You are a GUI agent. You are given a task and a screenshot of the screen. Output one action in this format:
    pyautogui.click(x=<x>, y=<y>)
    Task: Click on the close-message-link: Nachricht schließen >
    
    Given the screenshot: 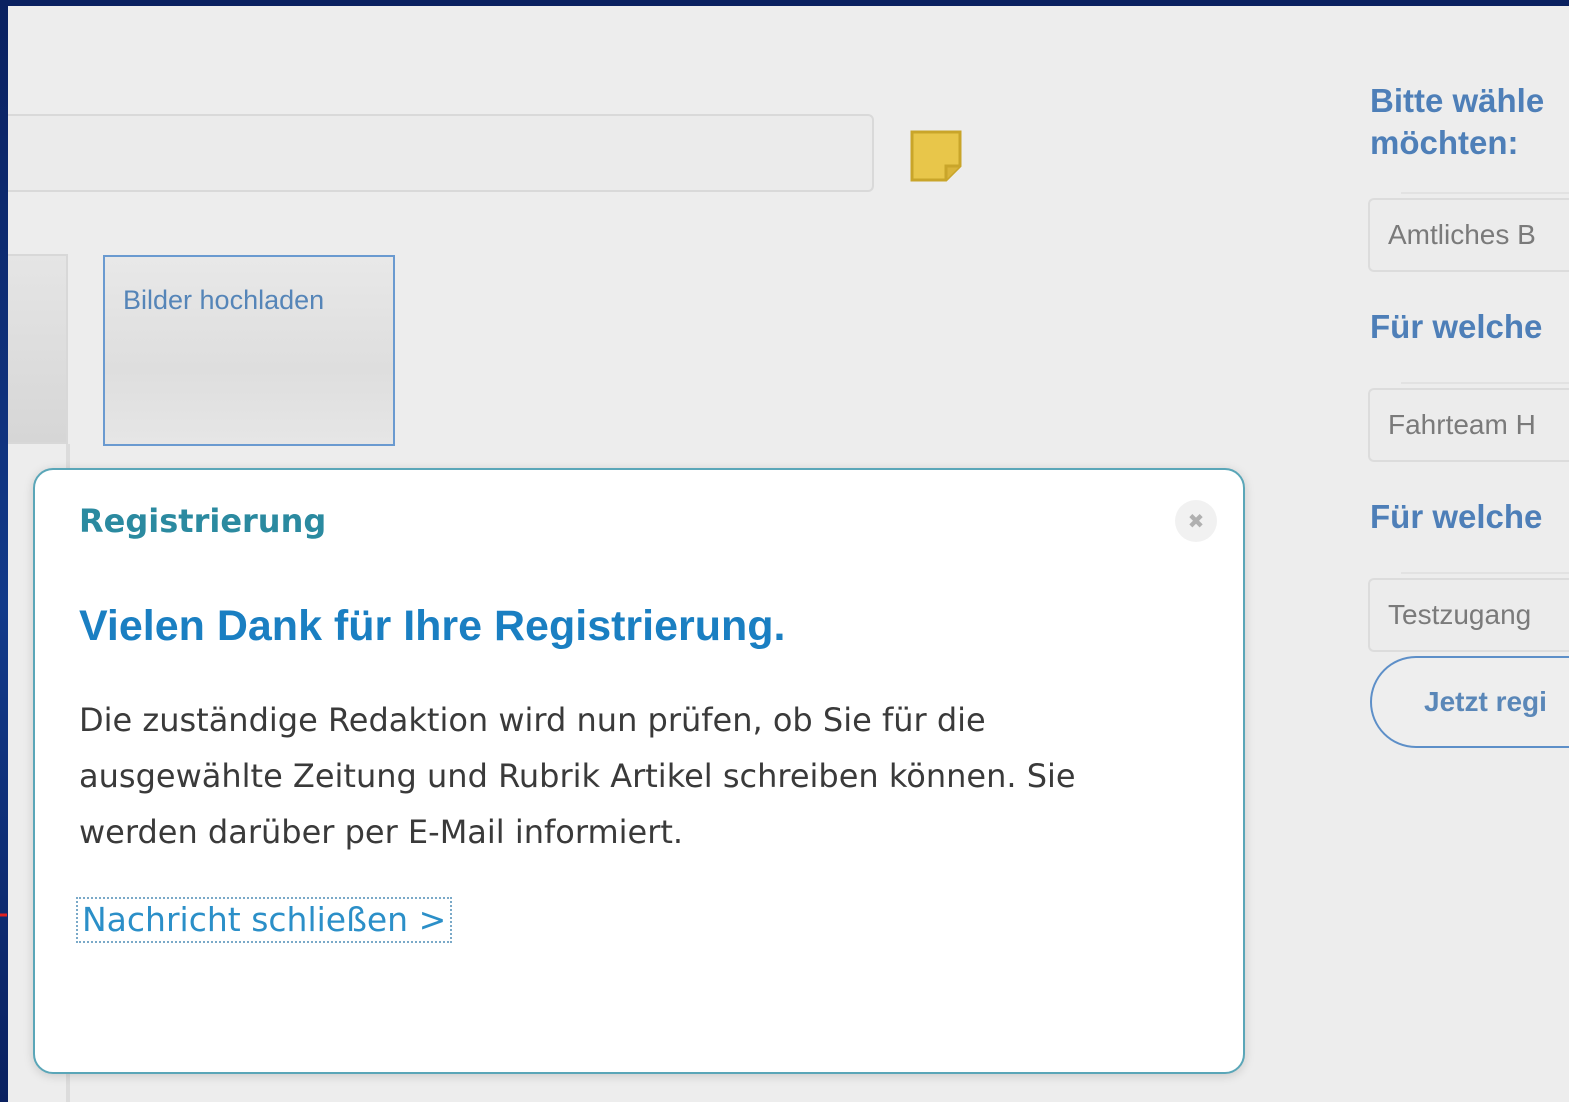 What is the action you would take?
    pyautogui.click(x=264, y=920)
    